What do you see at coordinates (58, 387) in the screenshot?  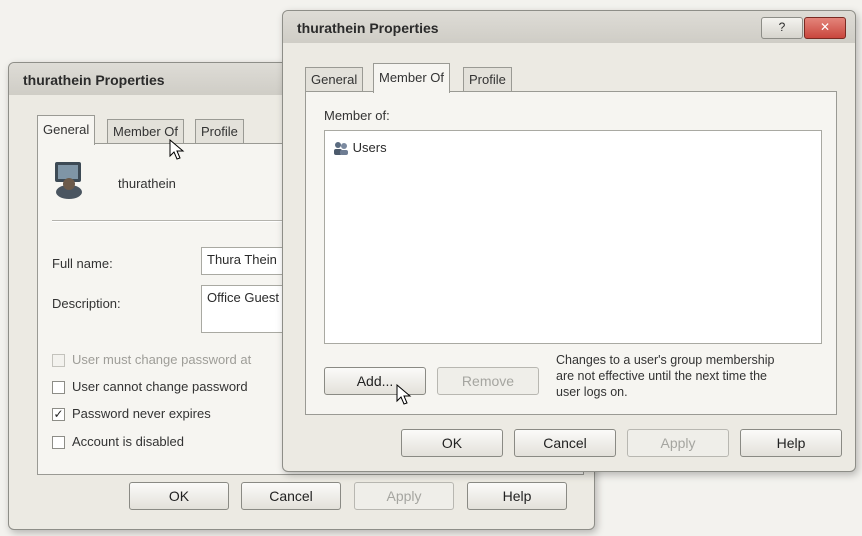 I see `checkbox-cannot-change` at bounding box center [58, 387].